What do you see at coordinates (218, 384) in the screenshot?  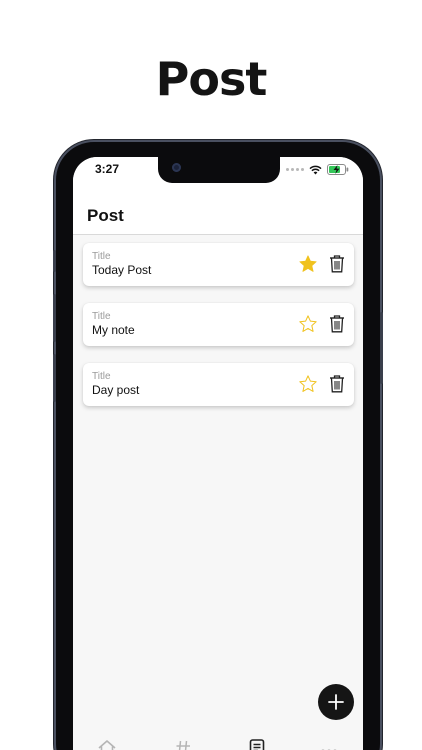 I see `post-card: Title Day post` at bounding box center [218, 384].